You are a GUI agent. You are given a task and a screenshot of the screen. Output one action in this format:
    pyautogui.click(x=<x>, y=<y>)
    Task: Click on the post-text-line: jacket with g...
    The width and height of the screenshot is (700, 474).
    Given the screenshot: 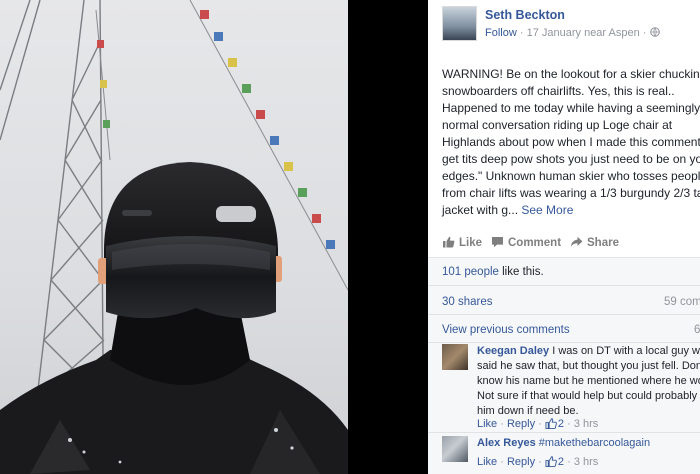 What is the action you would take?
    pyautogui.click(x=480, y=210)
    